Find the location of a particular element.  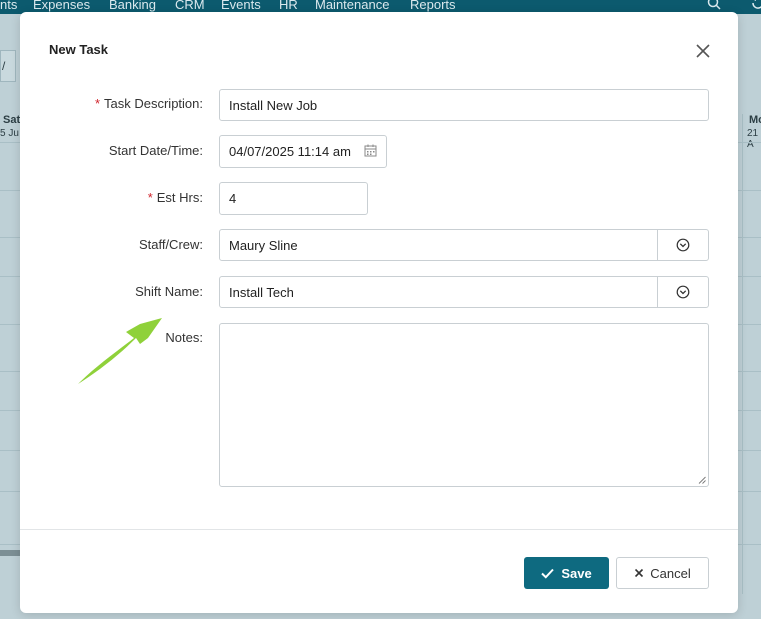

staff-crew-dropdown-button is located at coordinates (682, 245).